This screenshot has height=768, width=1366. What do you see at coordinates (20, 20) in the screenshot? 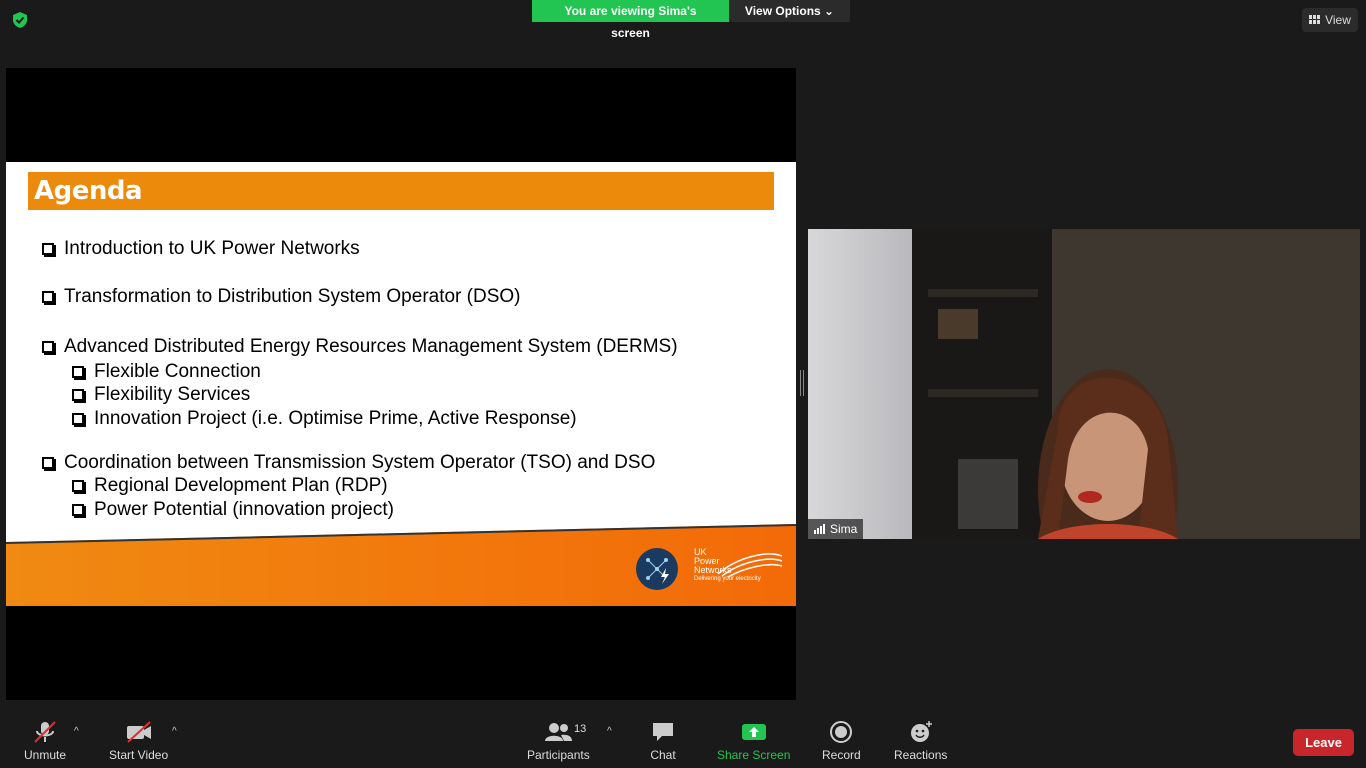
I see `security-shield-icon` at bounding box center [20, 20].